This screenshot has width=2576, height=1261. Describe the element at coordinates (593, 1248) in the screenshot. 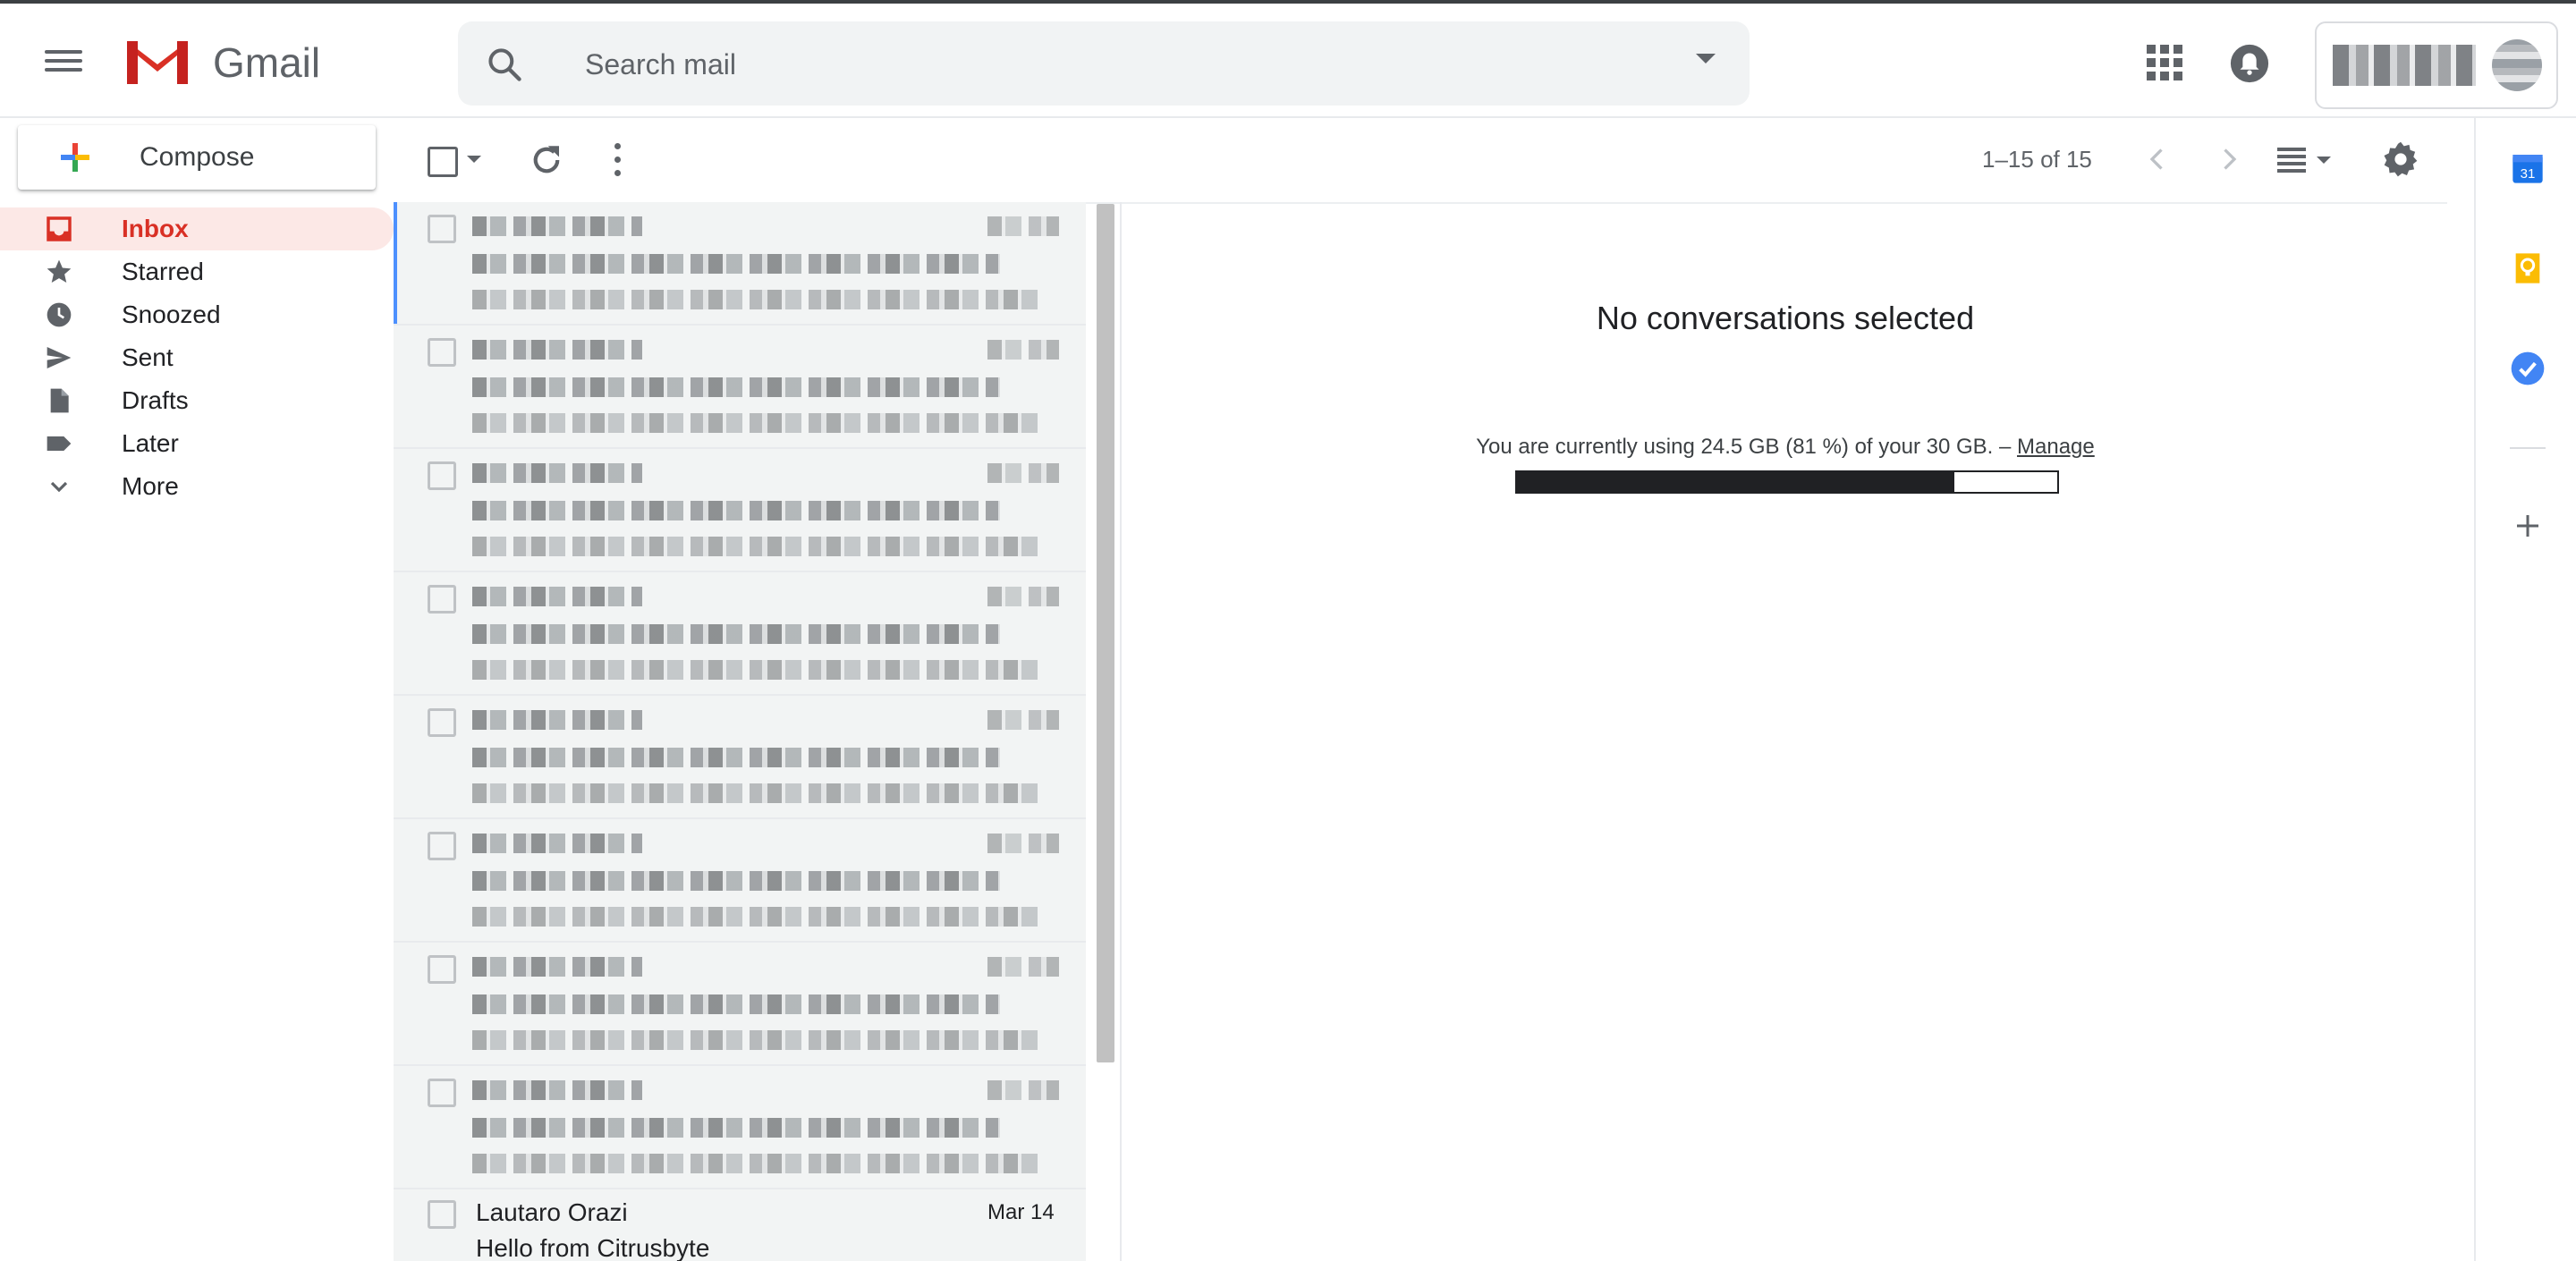

I see `message-subject: Hello from Citrusbyte` at that location.